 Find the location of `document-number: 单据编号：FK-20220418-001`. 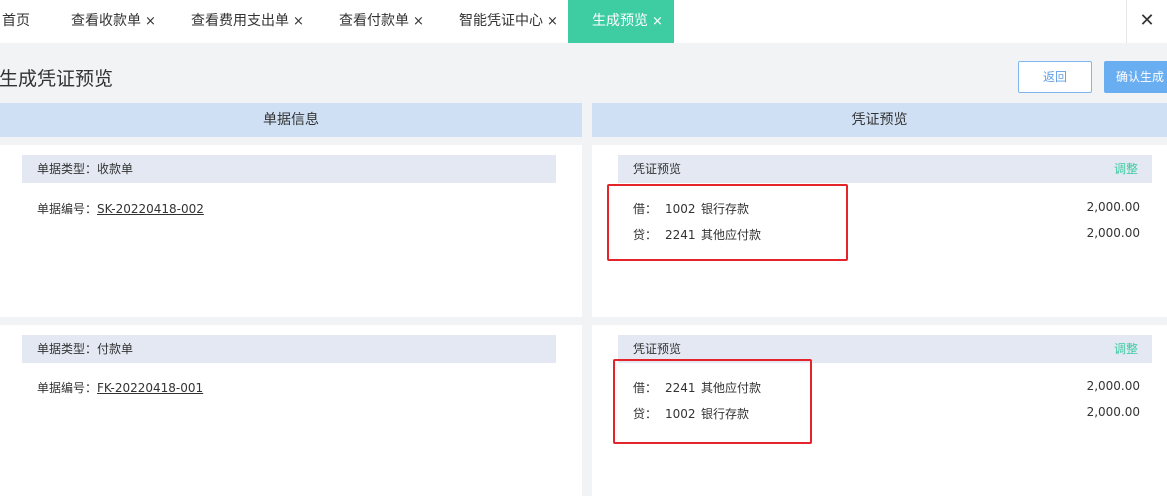

document-number: 单据编号：FK-20220418-001 is located at coordinates (120, 387).